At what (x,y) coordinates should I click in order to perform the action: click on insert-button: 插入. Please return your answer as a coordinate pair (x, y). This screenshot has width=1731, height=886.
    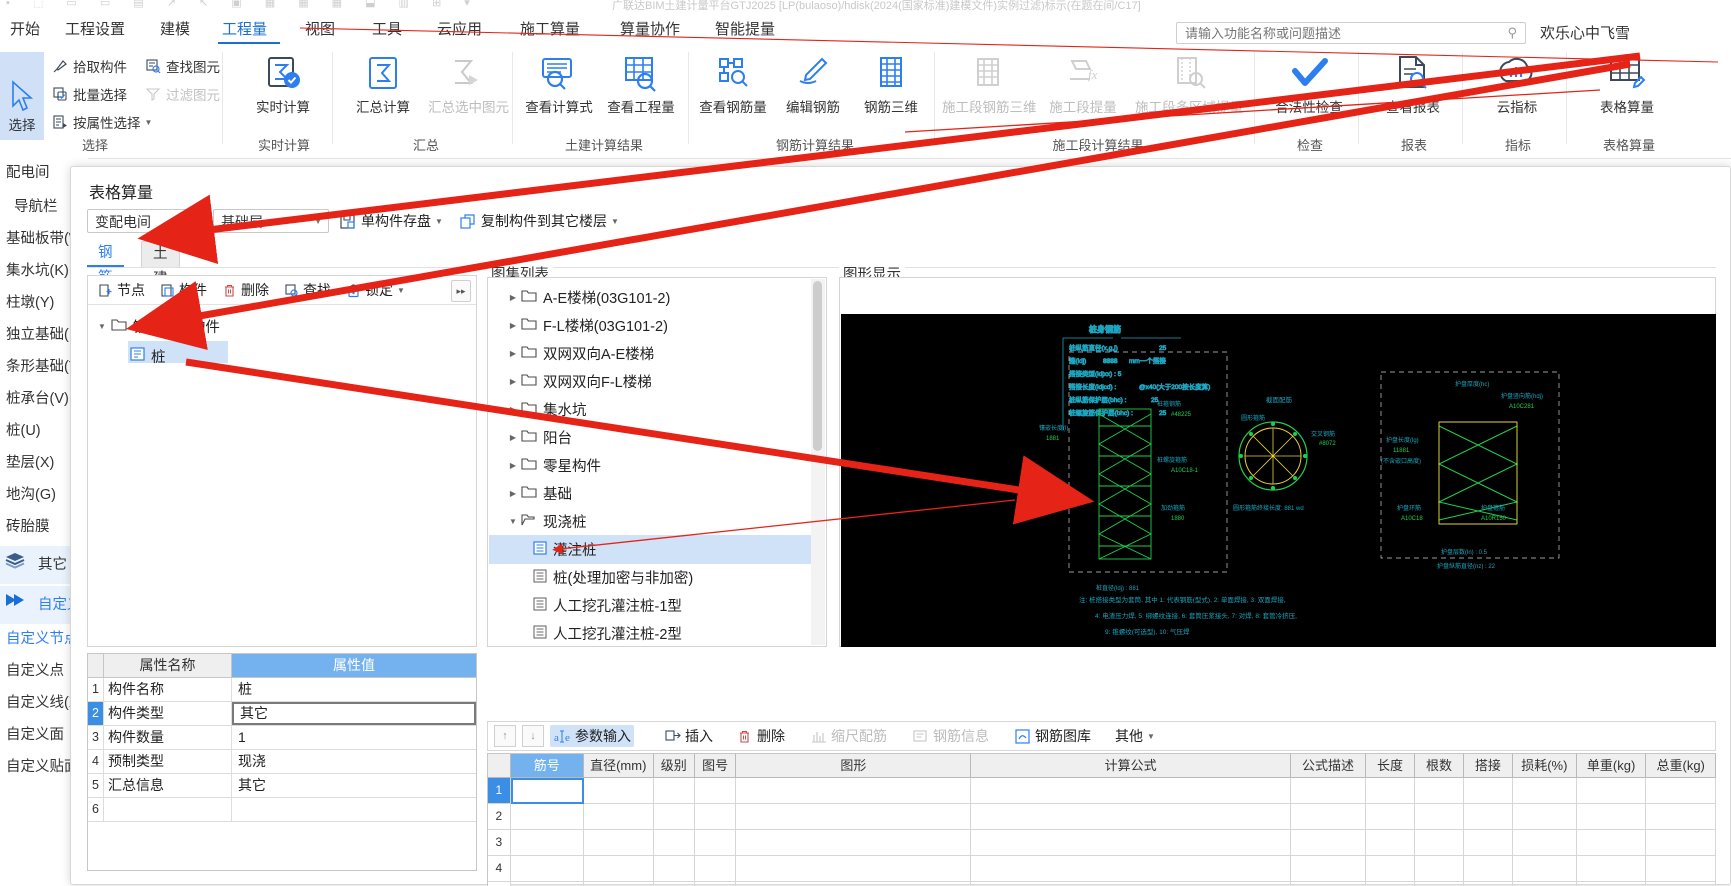
    Looking at the image, I should click on (688, 736).